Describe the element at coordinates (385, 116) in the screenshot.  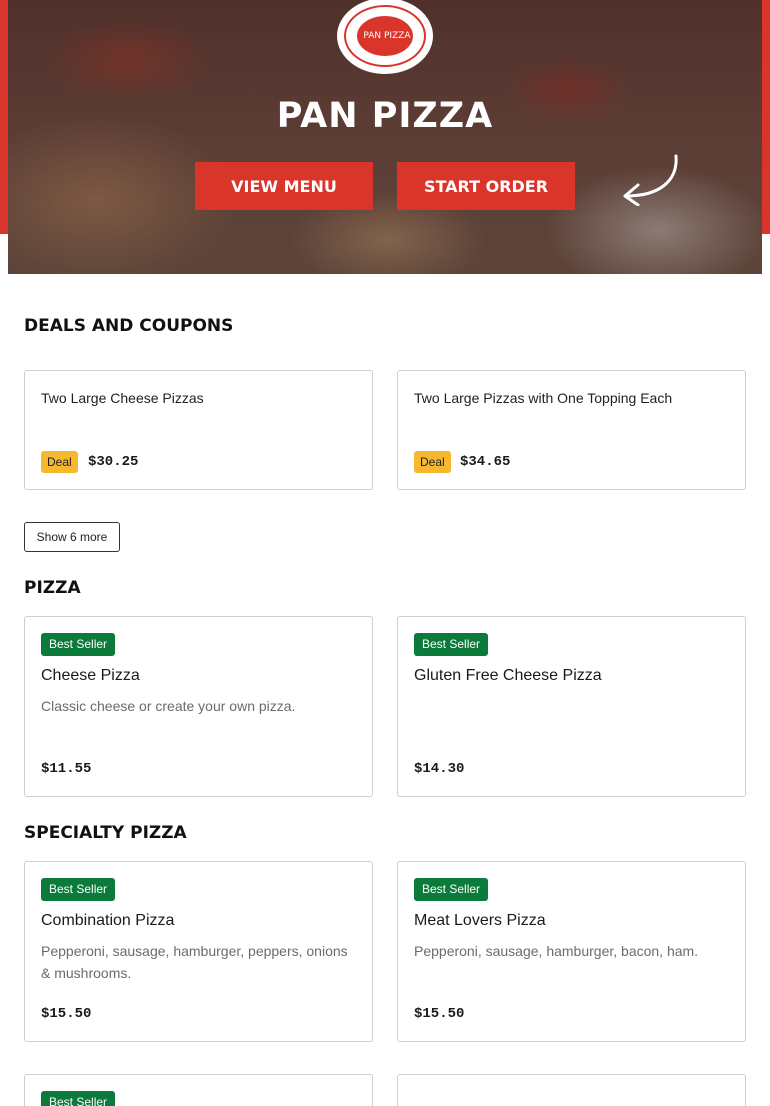
I see `restaurant-title: PAN PIZZA` at that location.